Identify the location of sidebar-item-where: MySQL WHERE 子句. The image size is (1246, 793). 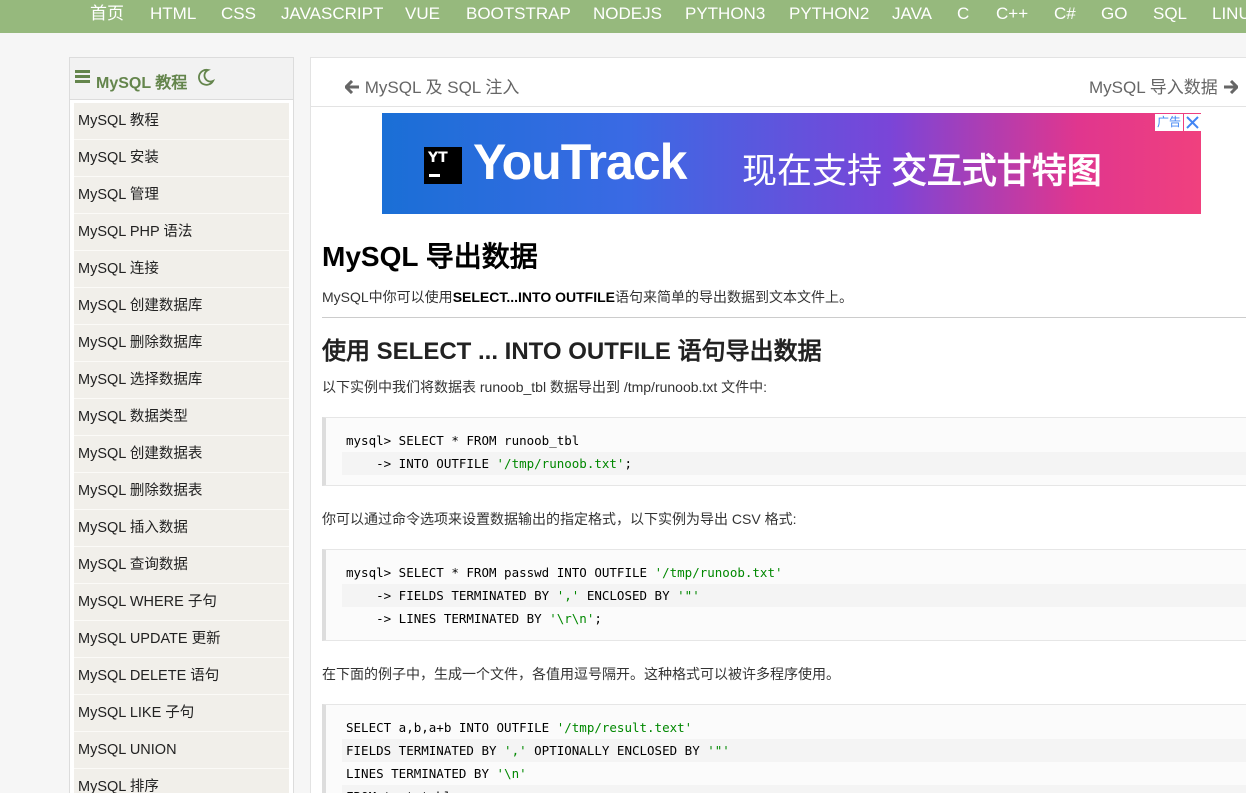
(181, 602).